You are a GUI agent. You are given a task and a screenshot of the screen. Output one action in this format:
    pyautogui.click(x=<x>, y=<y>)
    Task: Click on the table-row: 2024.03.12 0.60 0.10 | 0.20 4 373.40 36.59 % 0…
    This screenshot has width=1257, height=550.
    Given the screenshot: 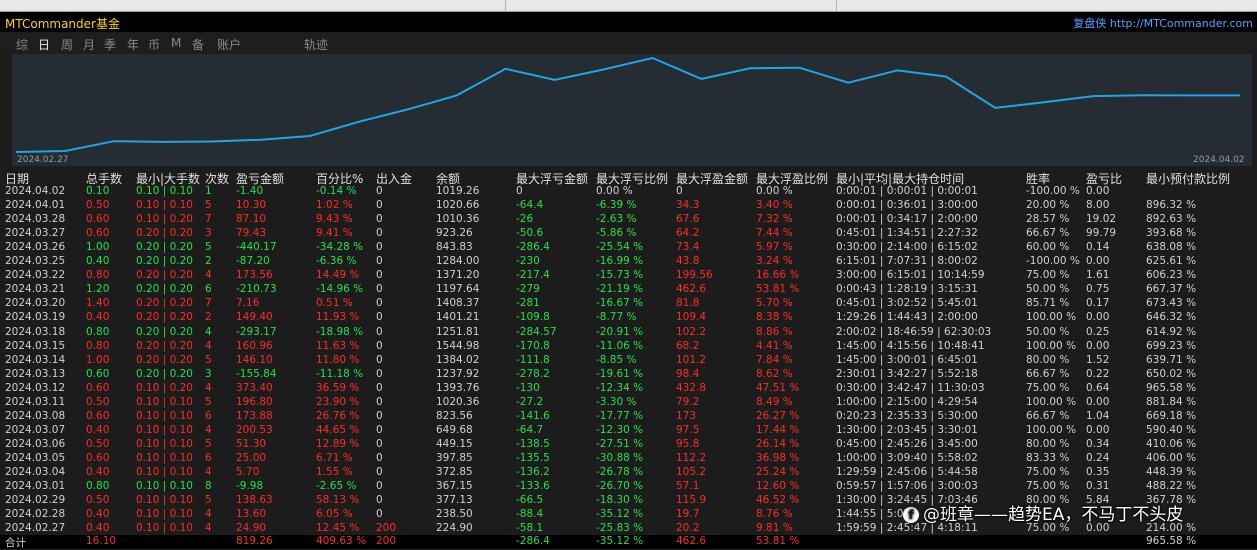 What is the action you would take?
    pyautogui.click(x=628, y=389)
    